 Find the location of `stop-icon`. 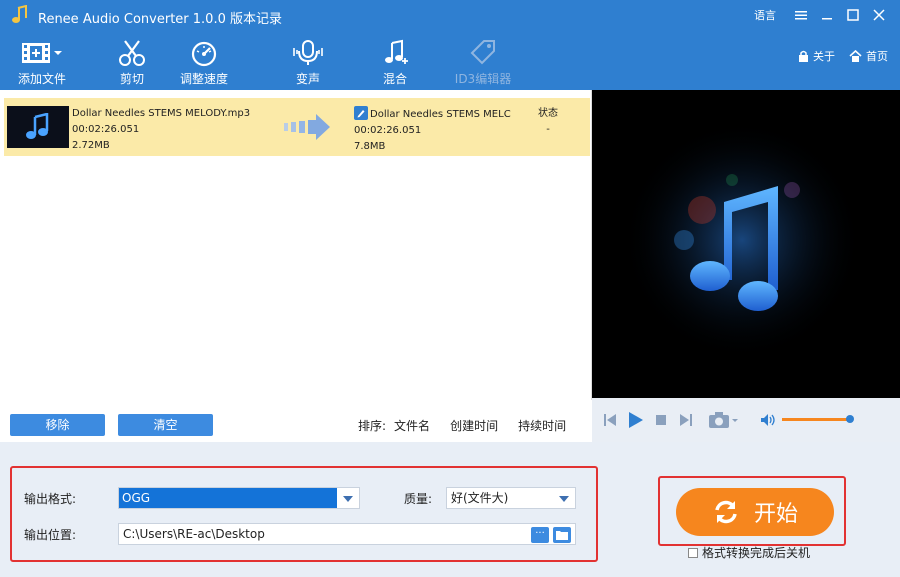

stop-icon is located at coordinates (661, 420).